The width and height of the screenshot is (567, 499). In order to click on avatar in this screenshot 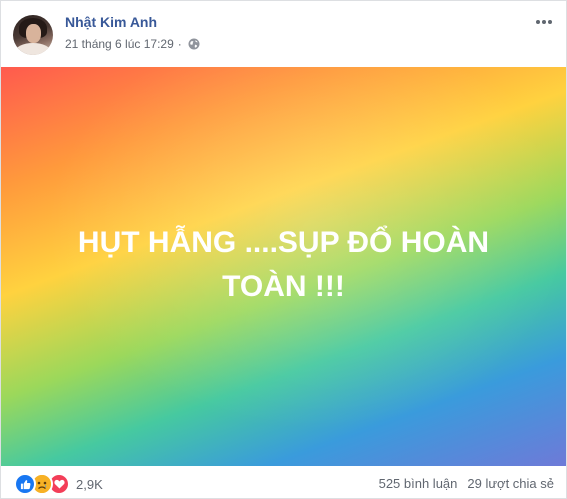, I will do `click(33, 35)`.